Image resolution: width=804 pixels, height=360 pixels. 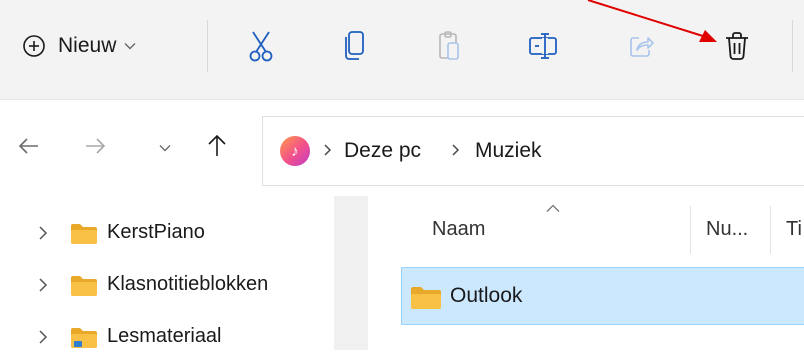 I want to click on toolbar-bottom-border, so click(x=402, y=99).